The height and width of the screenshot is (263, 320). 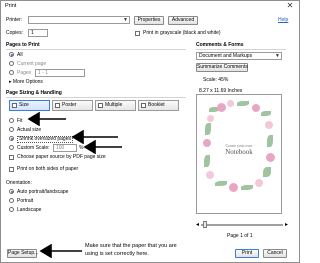 What do you see at coordinates (33, 148) in the screenshot?
I see `option-custom-scale-label: Custom Scale:` at bounding box center [33, 148].